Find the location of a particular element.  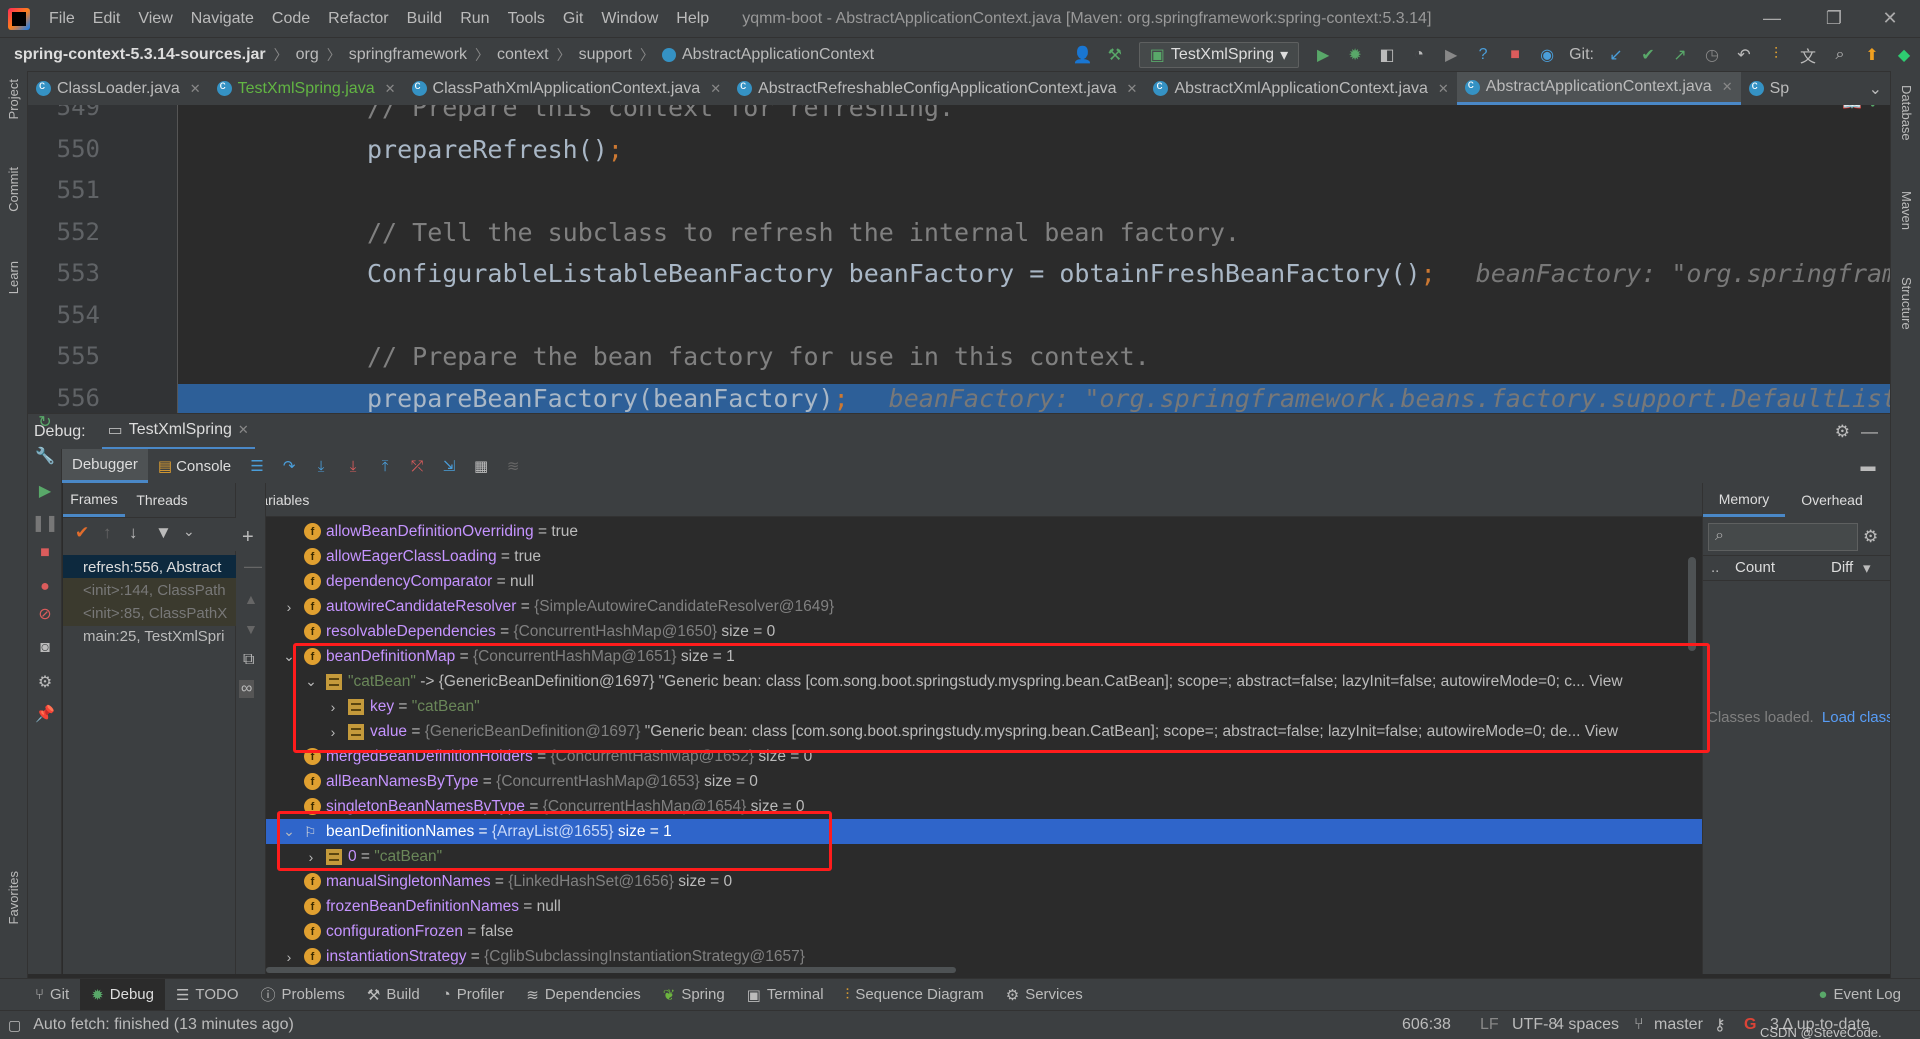

stop-debug-icon: ■ is located at coordinates (45, 553).